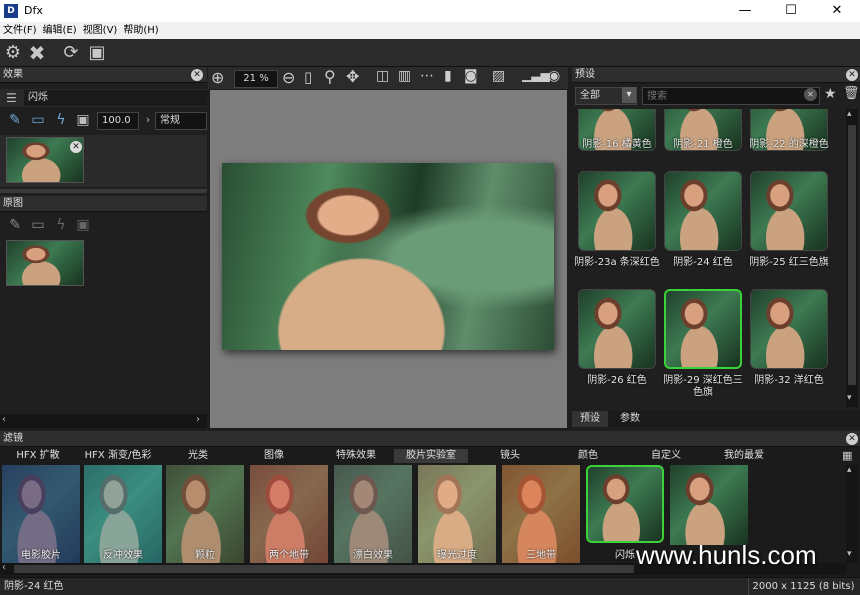 The image size is (860, 595). Describe the element at coordinates (103, 204) in the screenshot. I see `original-panel-title: 原图` at that location.